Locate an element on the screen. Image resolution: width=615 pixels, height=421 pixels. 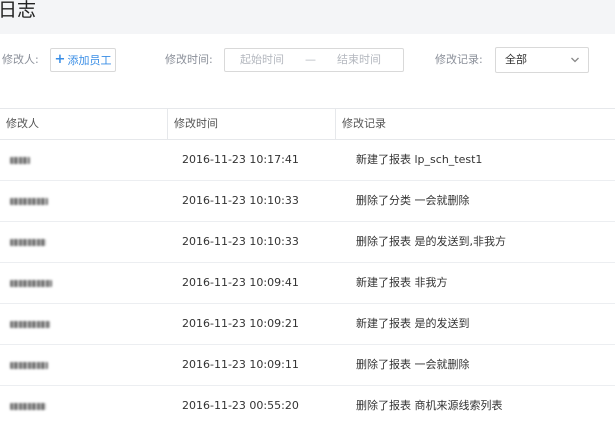
row-record: 删除了报表 是的发送到,非我方 is located at coordinates (431, 241).